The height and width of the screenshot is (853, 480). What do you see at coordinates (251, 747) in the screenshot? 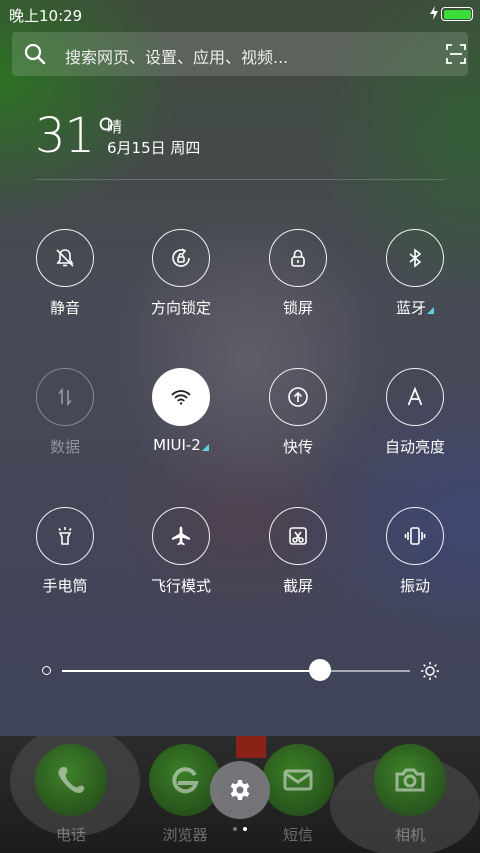
I see `background-detail` at bounding box center [251, 747].